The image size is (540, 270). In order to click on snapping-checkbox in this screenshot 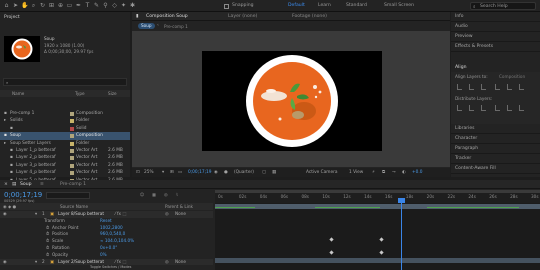, I will do `click(226, 6)`.